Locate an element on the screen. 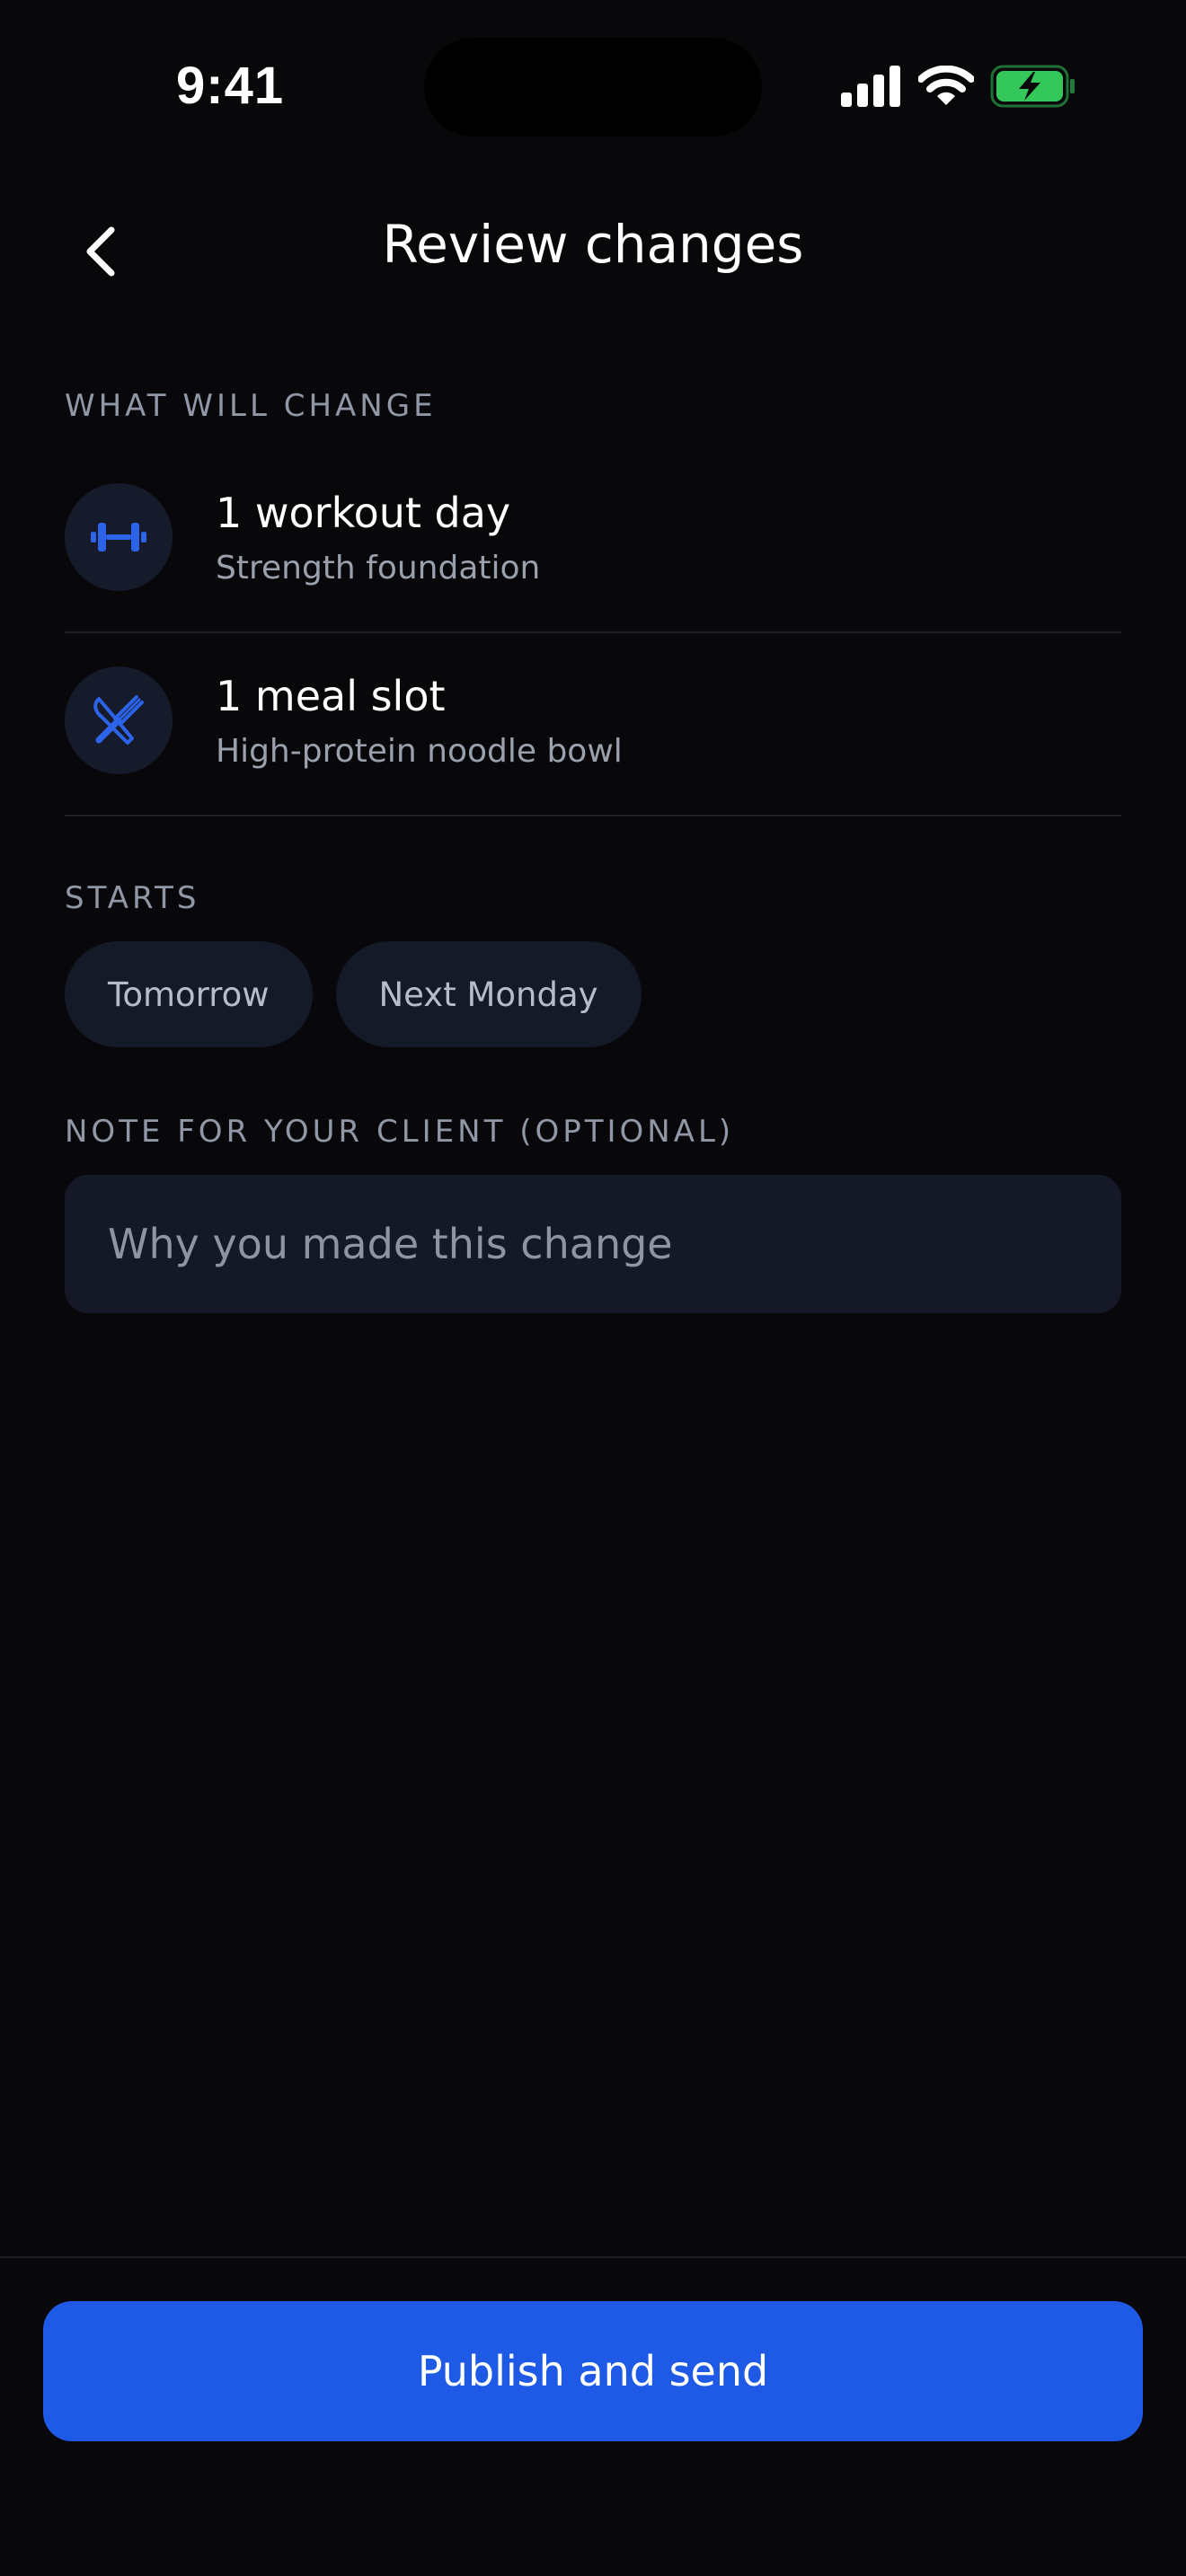 This screenshot has width=1186, height=2576. dynamic-island is located at coordinates (593, 87).